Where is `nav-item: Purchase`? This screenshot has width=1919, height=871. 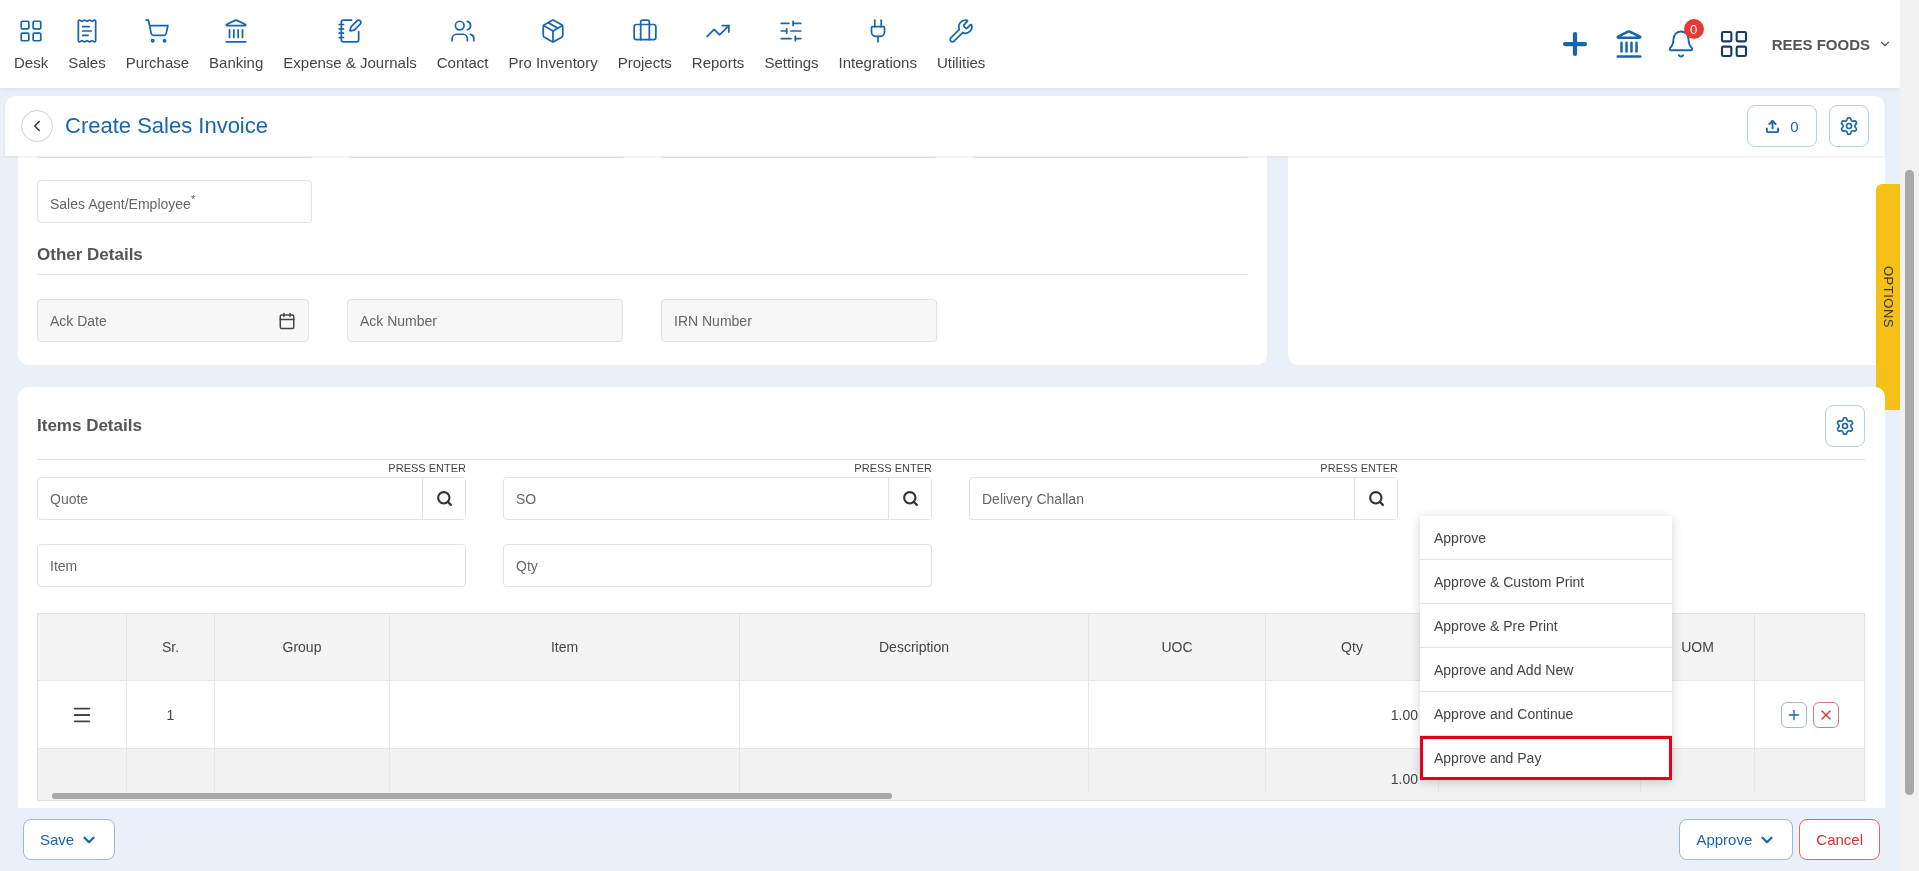
nav-item: Purchase is located at coordinates (157, 44).